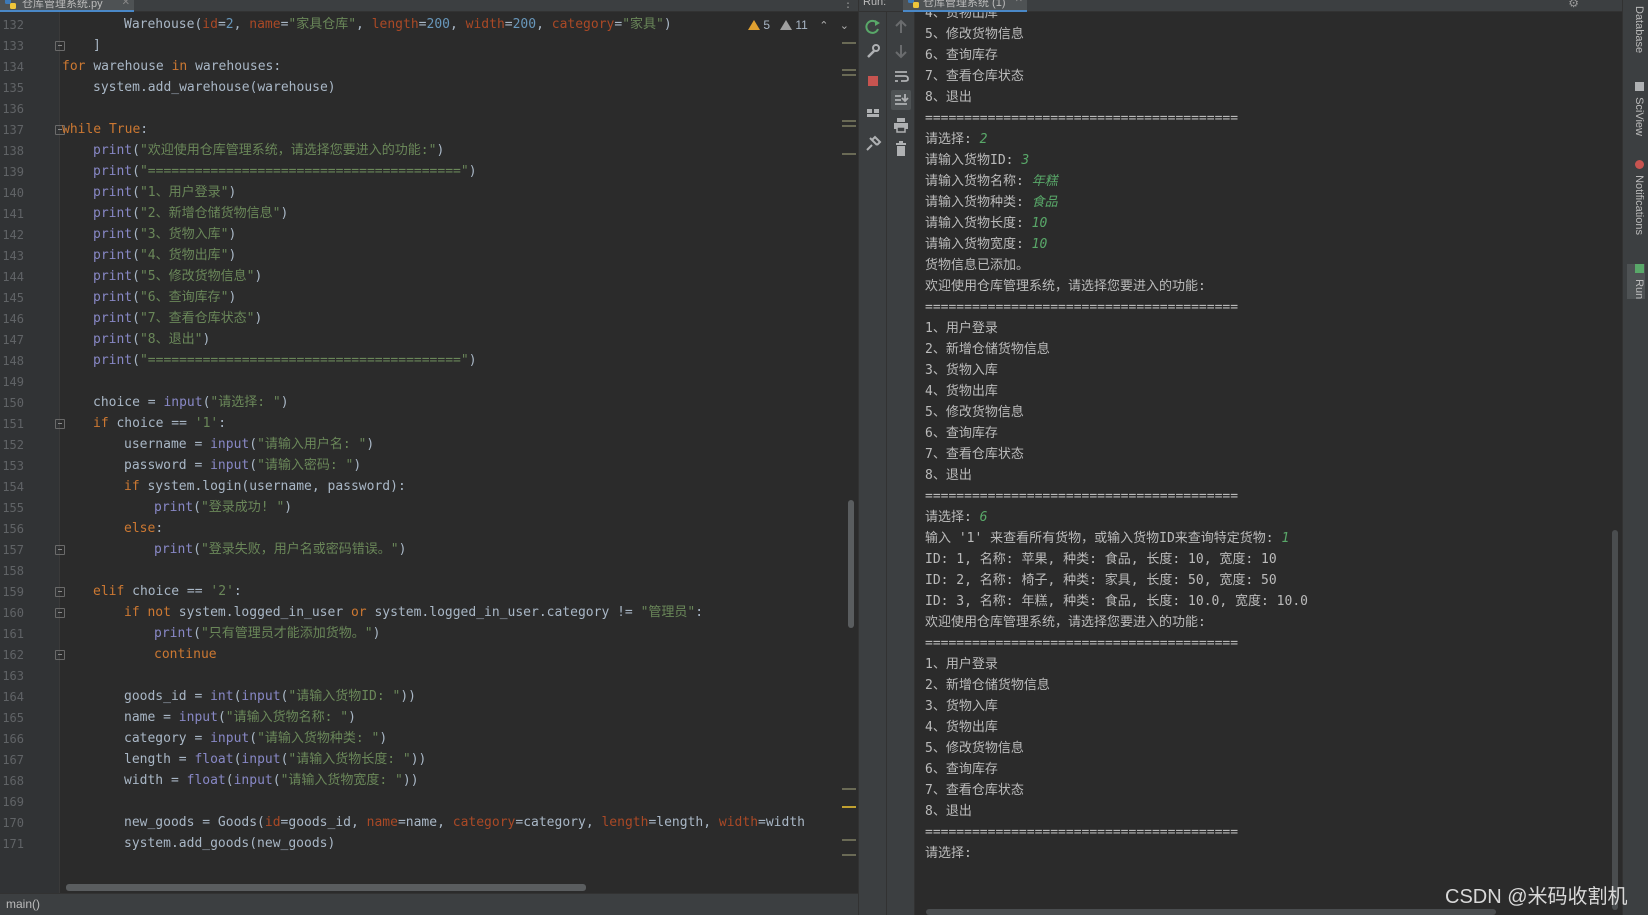 This screenshot has width=1648, height=915. What do you see at coordinates (873, 463) in the screenshot?
I see `run-toolbar-primary` at bounding box center [873, 463].